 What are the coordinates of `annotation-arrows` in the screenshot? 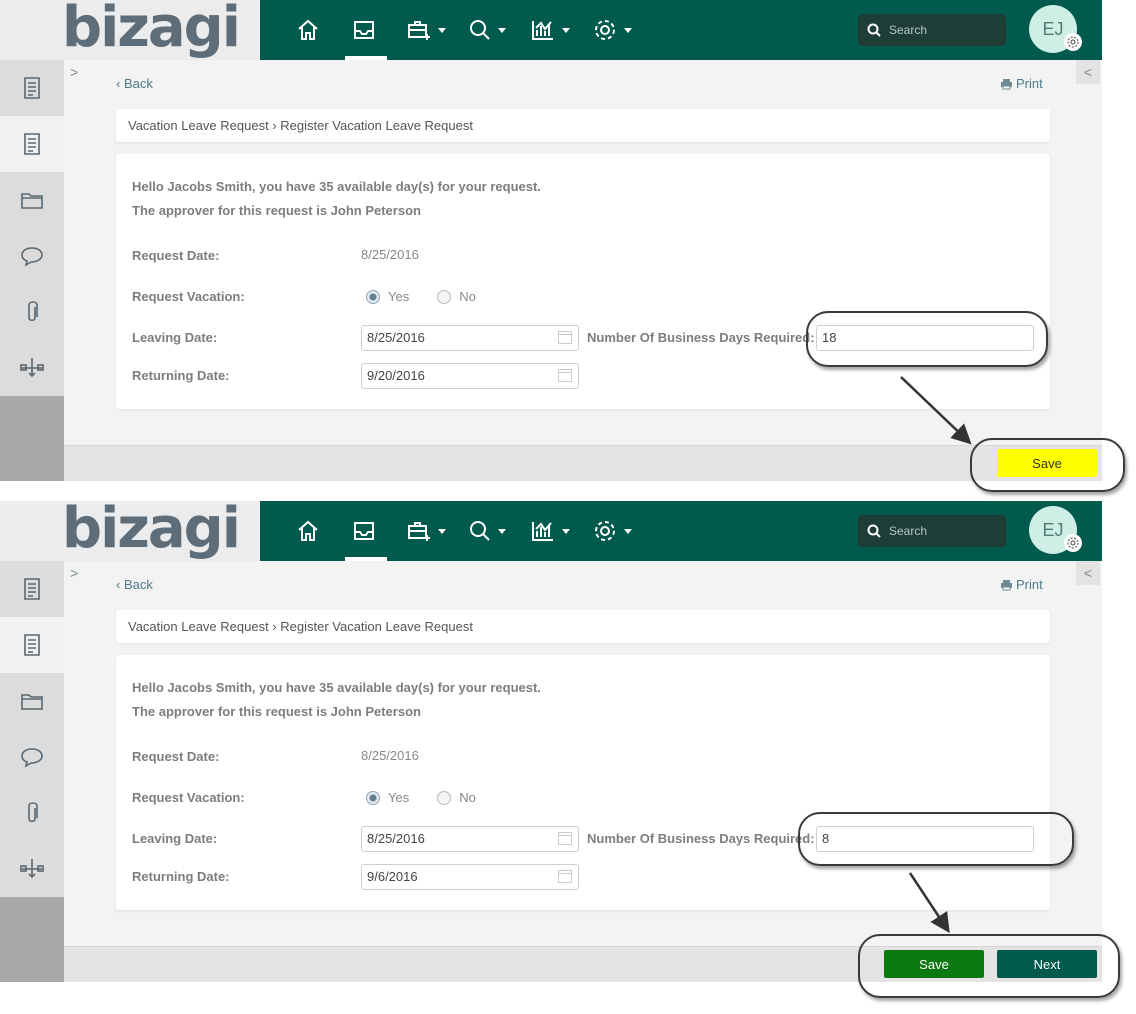 It's located at (936, 655).